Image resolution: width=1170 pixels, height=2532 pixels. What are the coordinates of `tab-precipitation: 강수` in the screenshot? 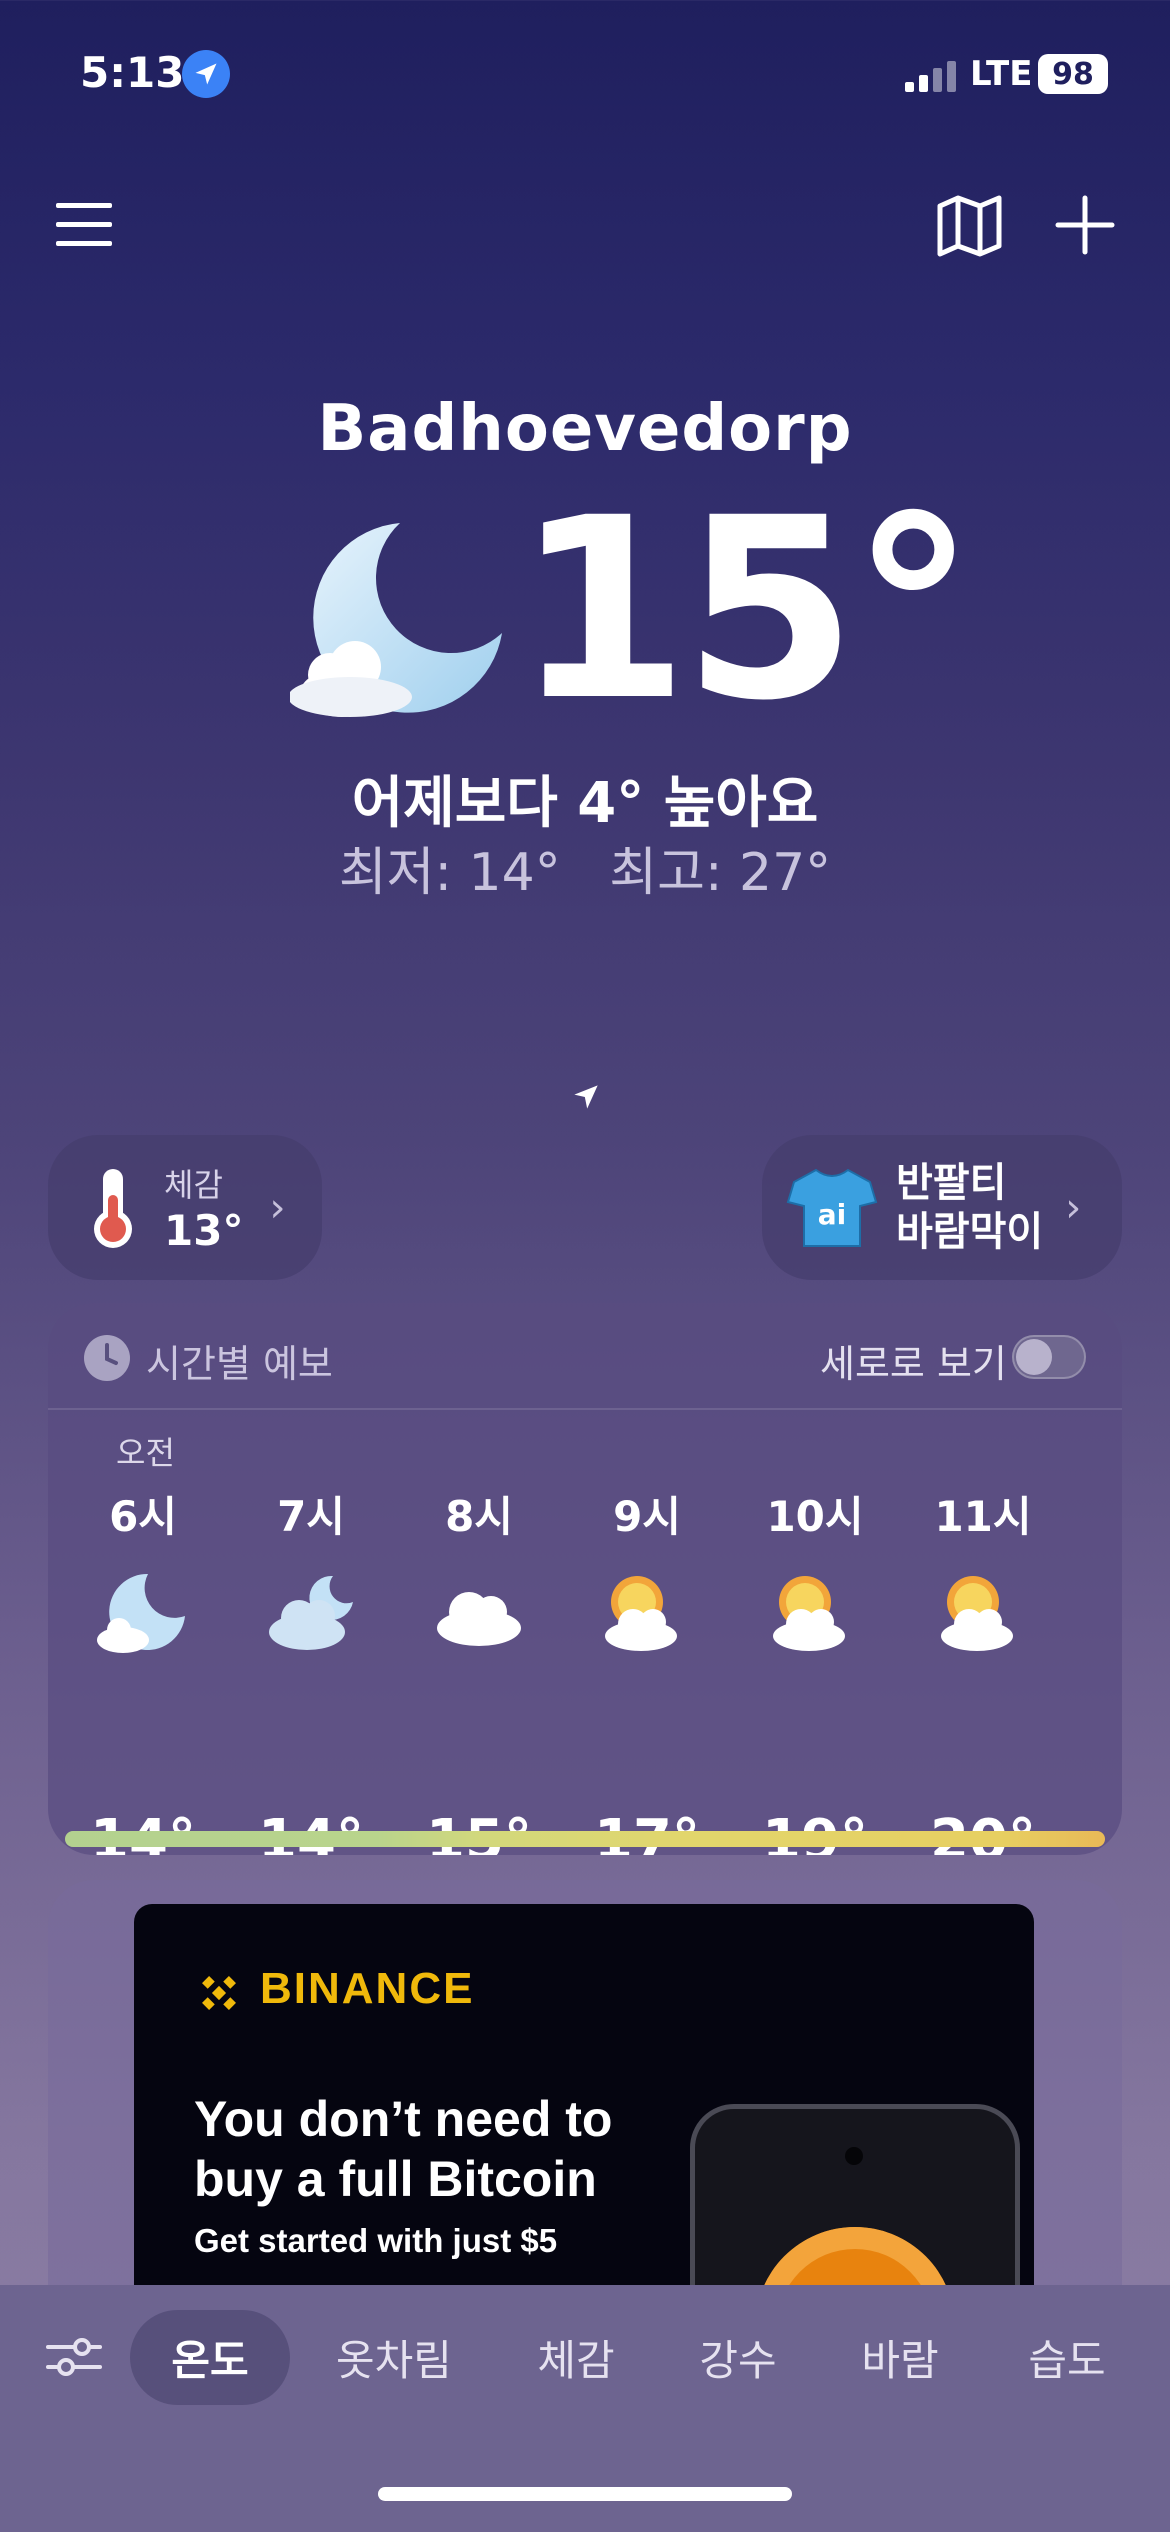 It's located at (738, 2357).